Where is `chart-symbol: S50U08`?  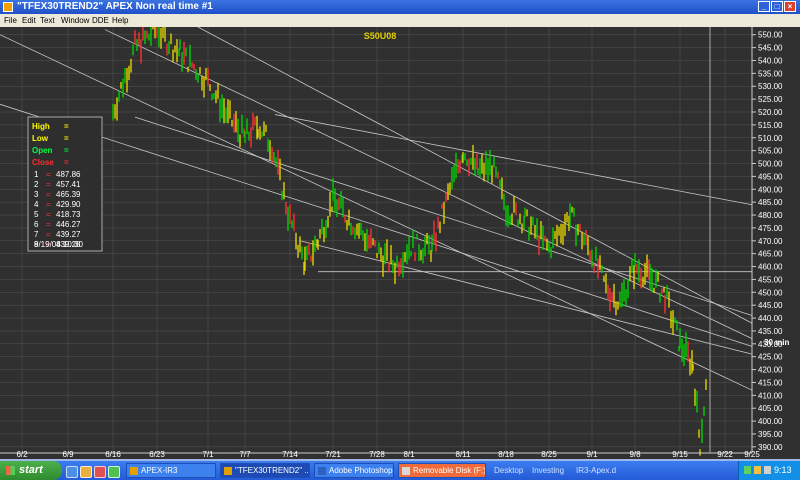
chart-symbol: S50U08 is located at coordinates (380, 36).